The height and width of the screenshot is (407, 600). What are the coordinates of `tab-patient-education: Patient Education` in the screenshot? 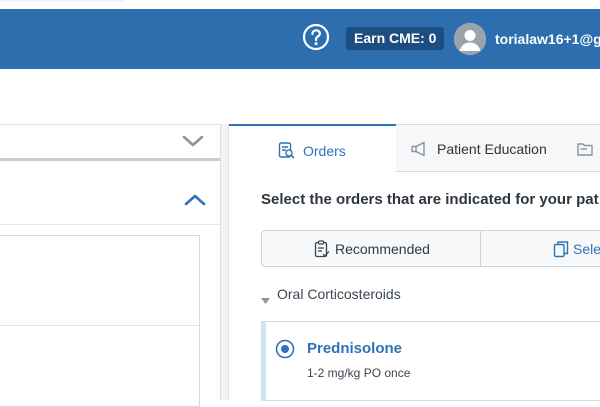 It's located at (479, 148).